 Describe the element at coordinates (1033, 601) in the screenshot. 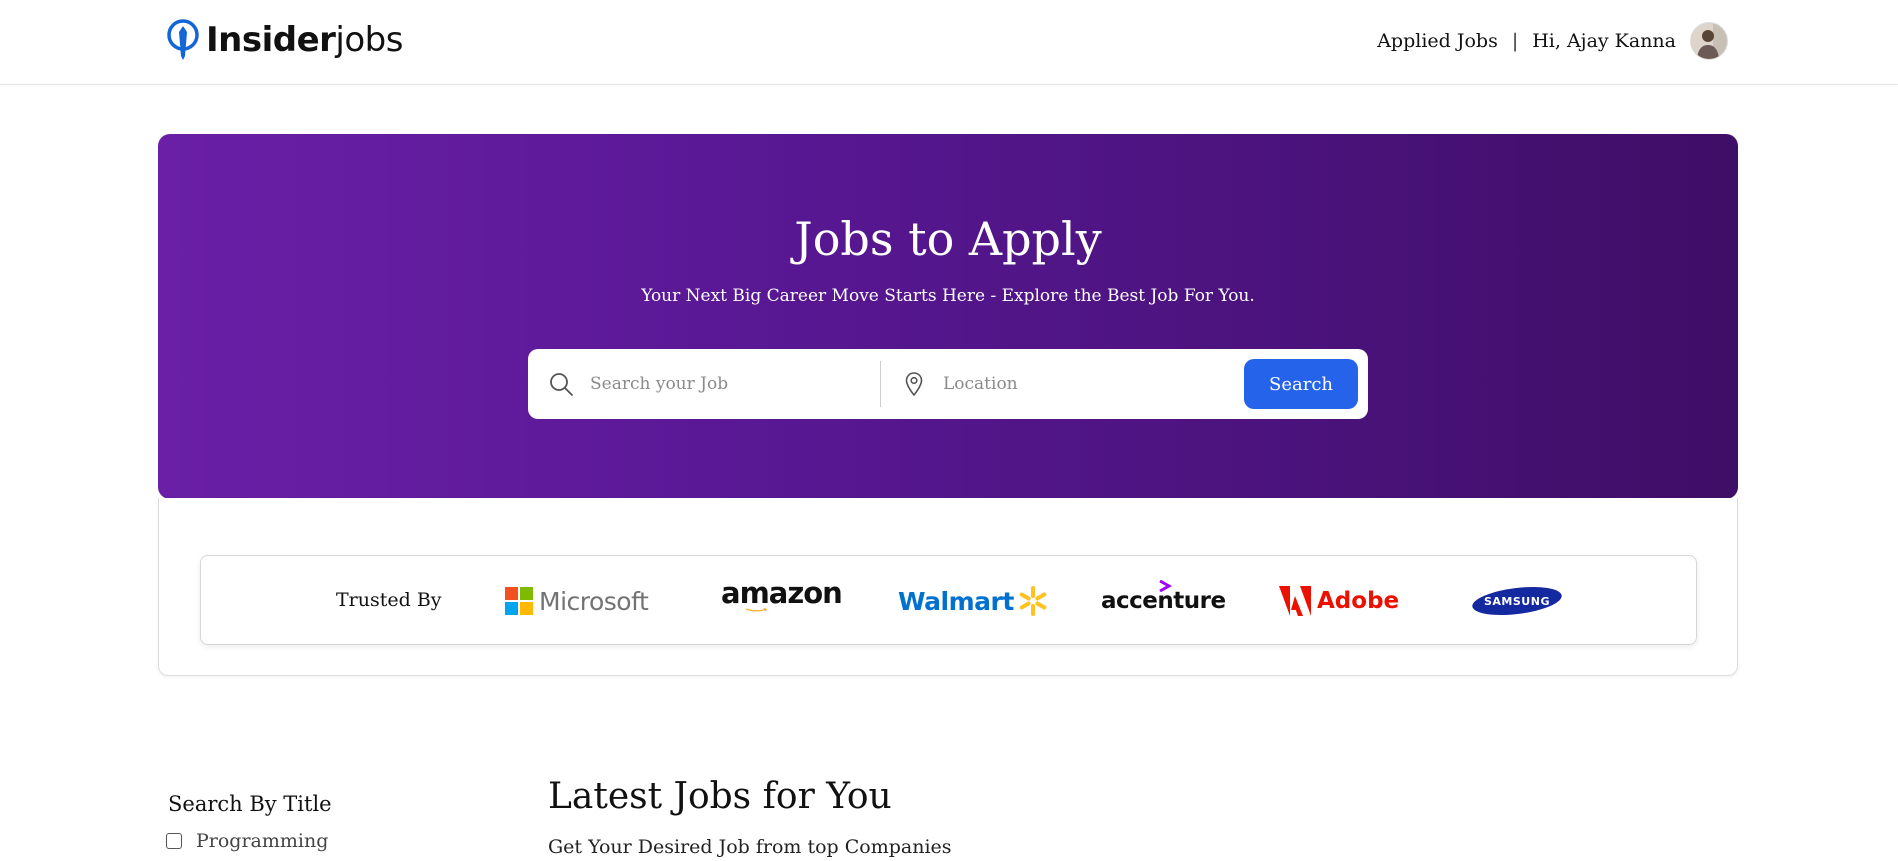

I see `walmart-spark-icon` at that location.